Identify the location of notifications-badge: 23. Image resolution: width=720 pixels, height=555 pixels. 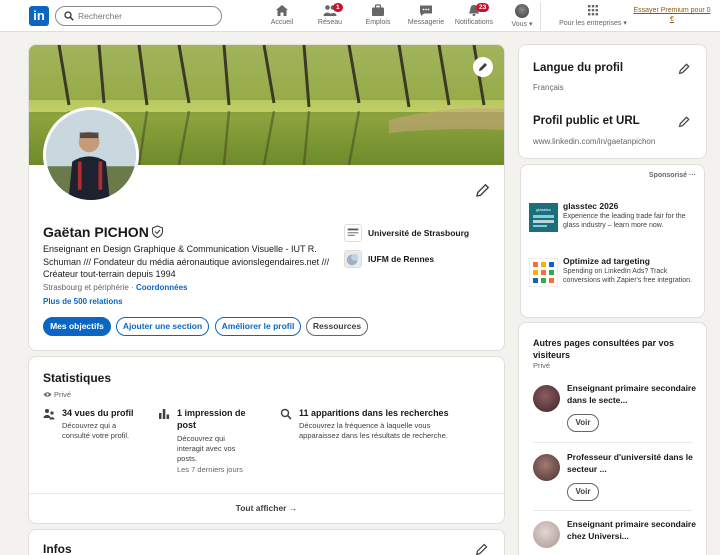
(483, 7).